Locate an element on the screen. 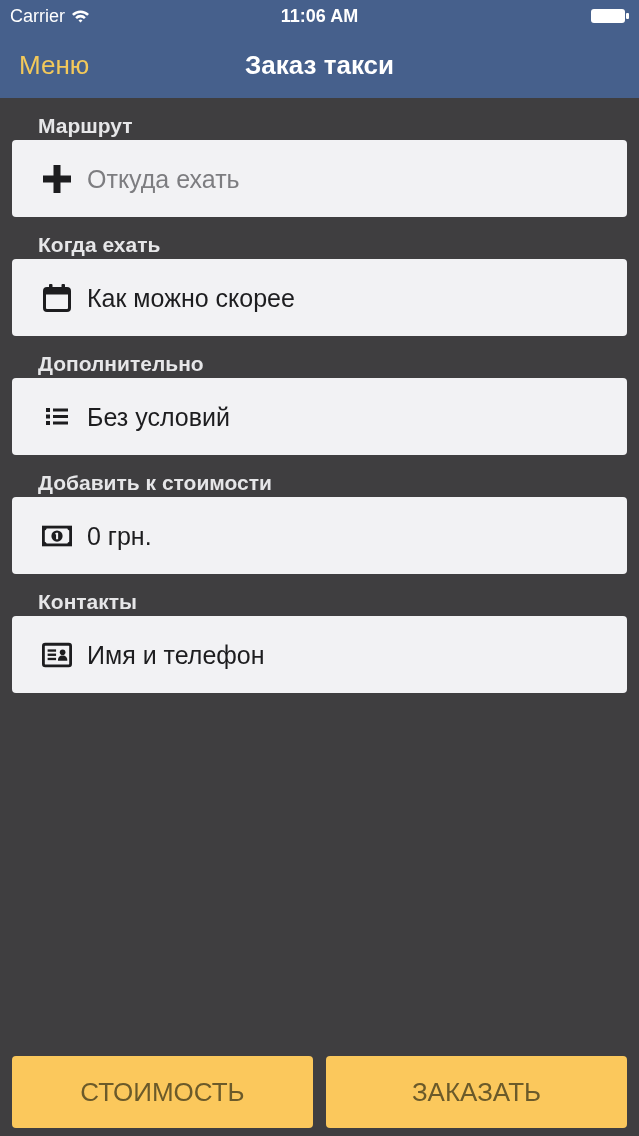 This screenshot has width=639, height=1136. carrier-name: Carrier is located at coordinates (37, 16).